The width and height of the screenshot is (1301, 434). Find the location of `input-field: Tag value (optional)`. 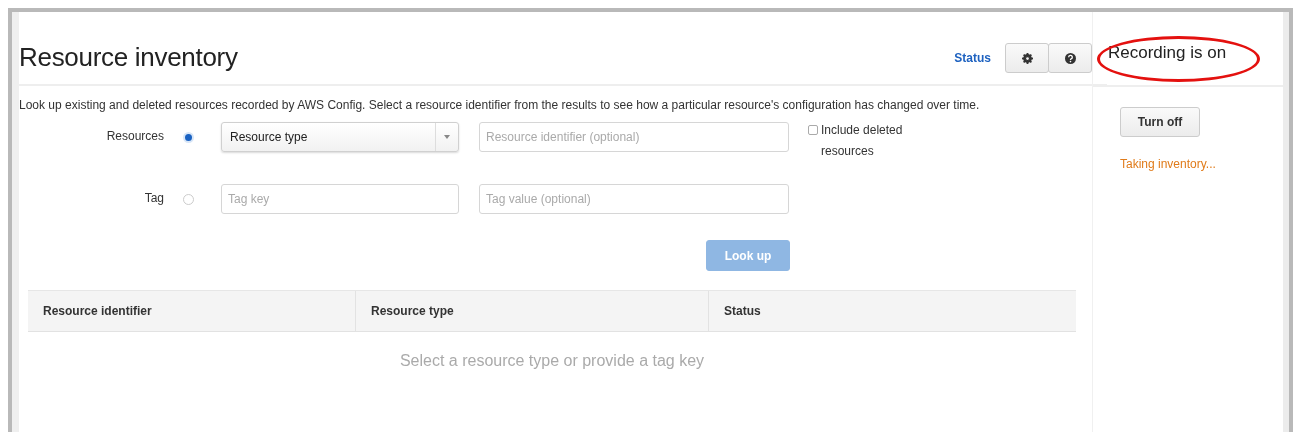

input-field: Tag value (optional) is located at coordinates (634, 199).